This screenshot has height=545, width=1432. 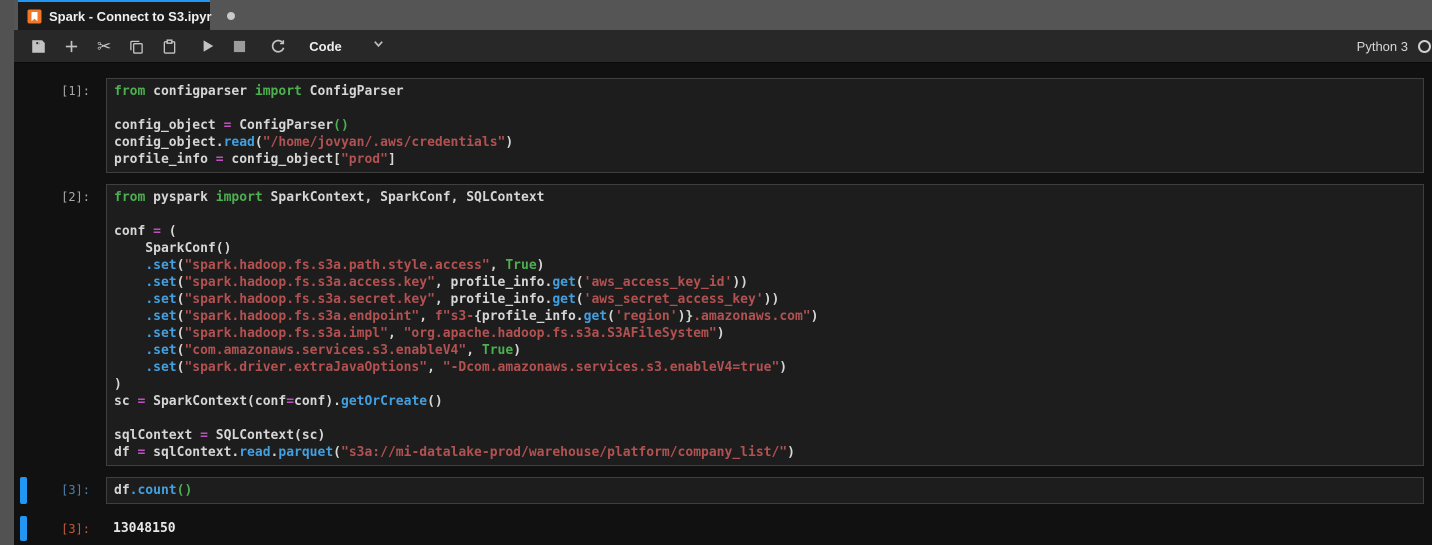 I want to click on stop-icon, so click(x=239, y=46).